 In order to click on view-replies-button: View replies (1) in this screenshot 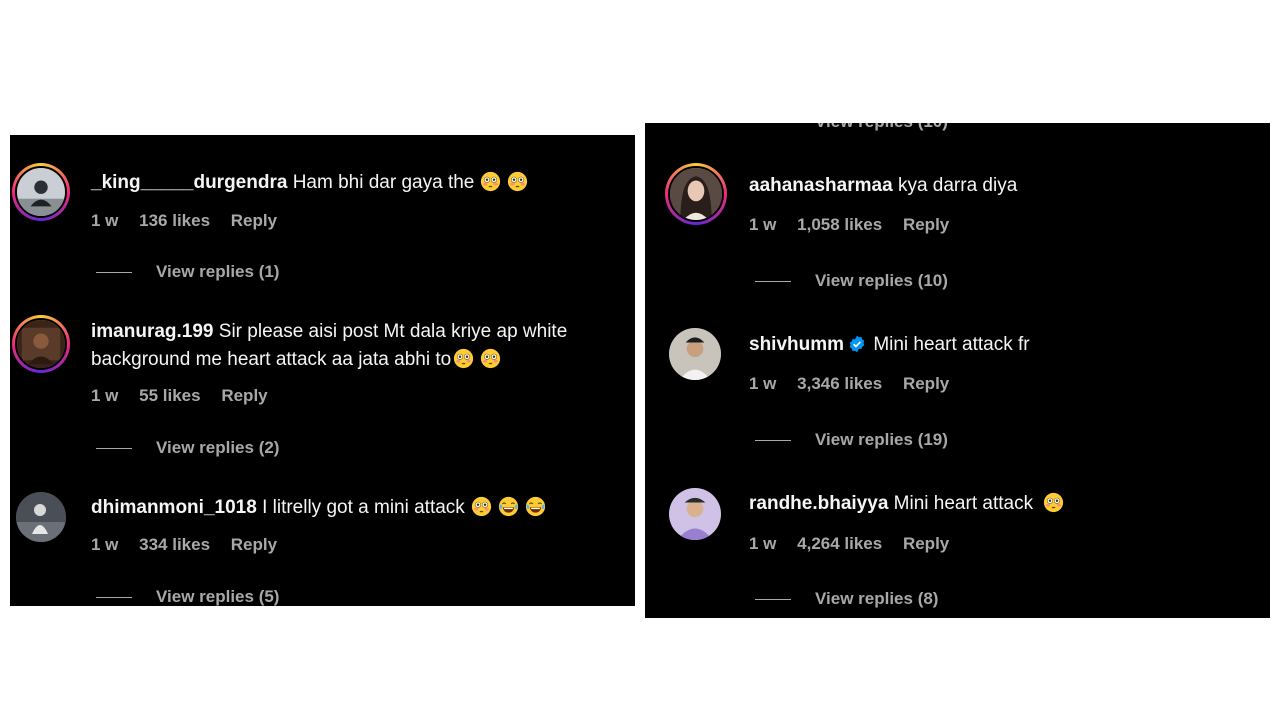, I will do `click(187, 272)`.